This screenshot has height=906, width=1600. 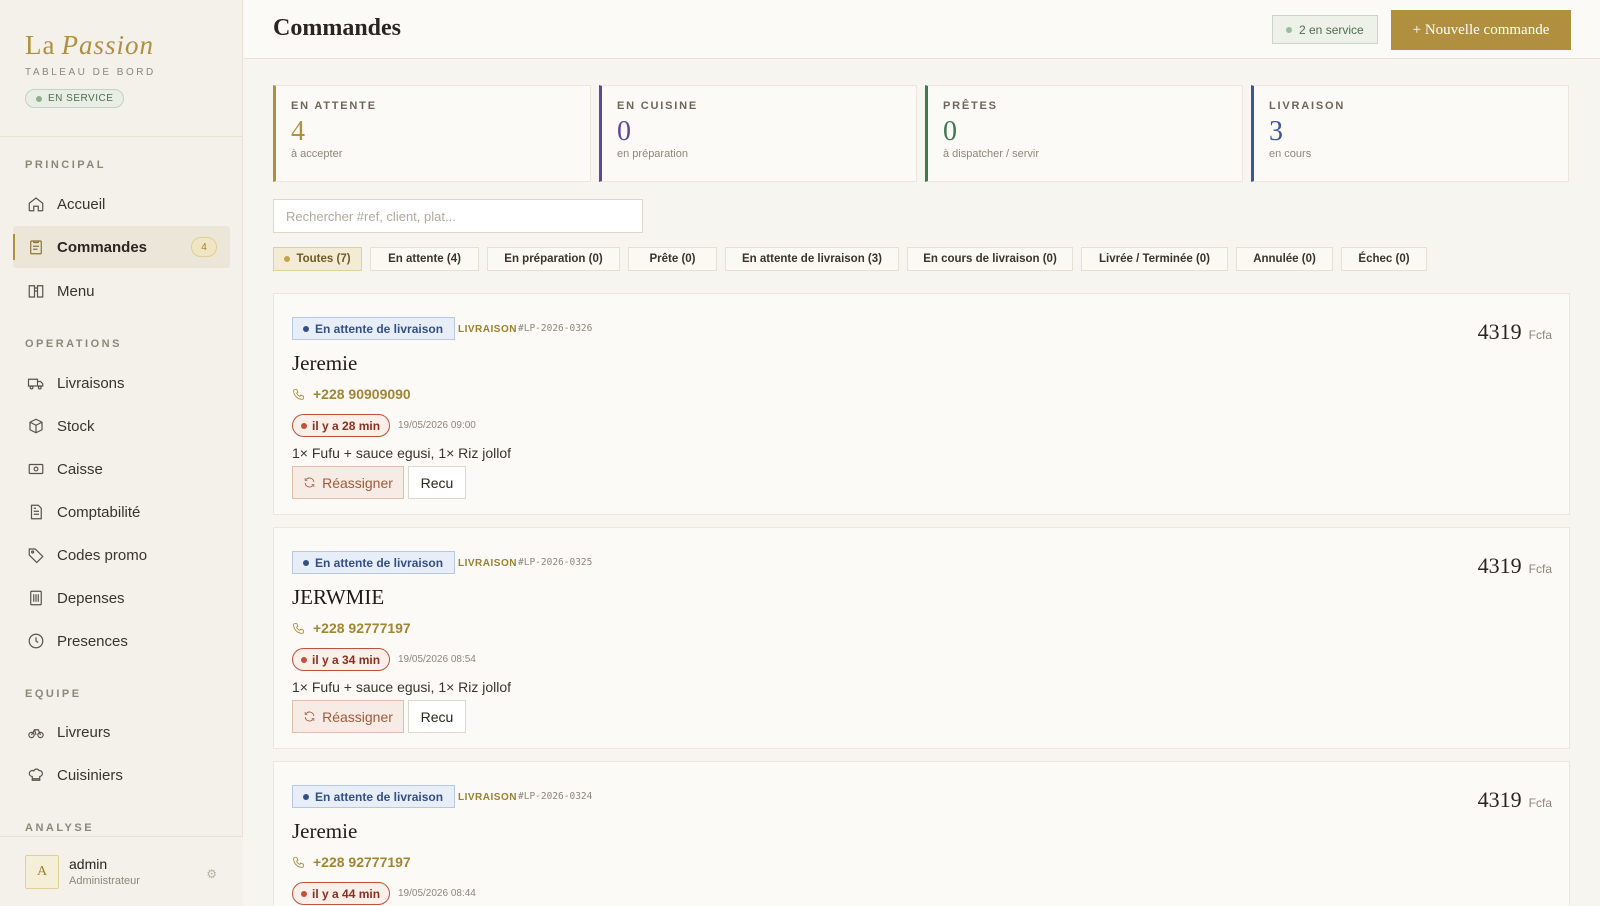 I want to click on sidebar-item-codes-promo: Codes promo, so click(x=121, y=555).